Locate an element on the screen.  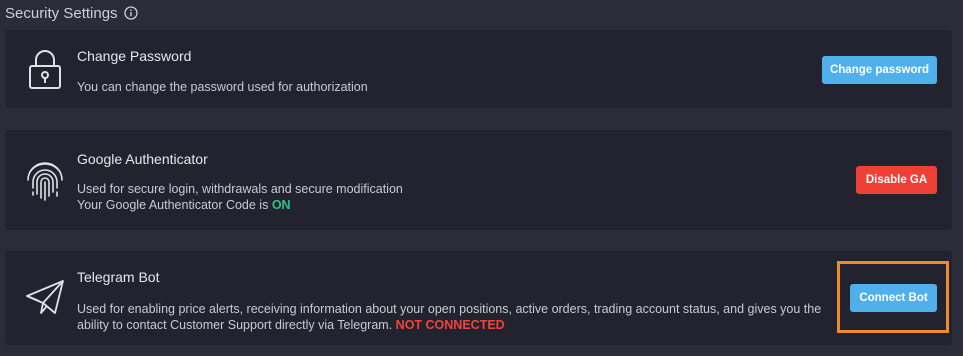
ga-status-label: Your Google Authenticator Code is is located at coordinates (174, 205).